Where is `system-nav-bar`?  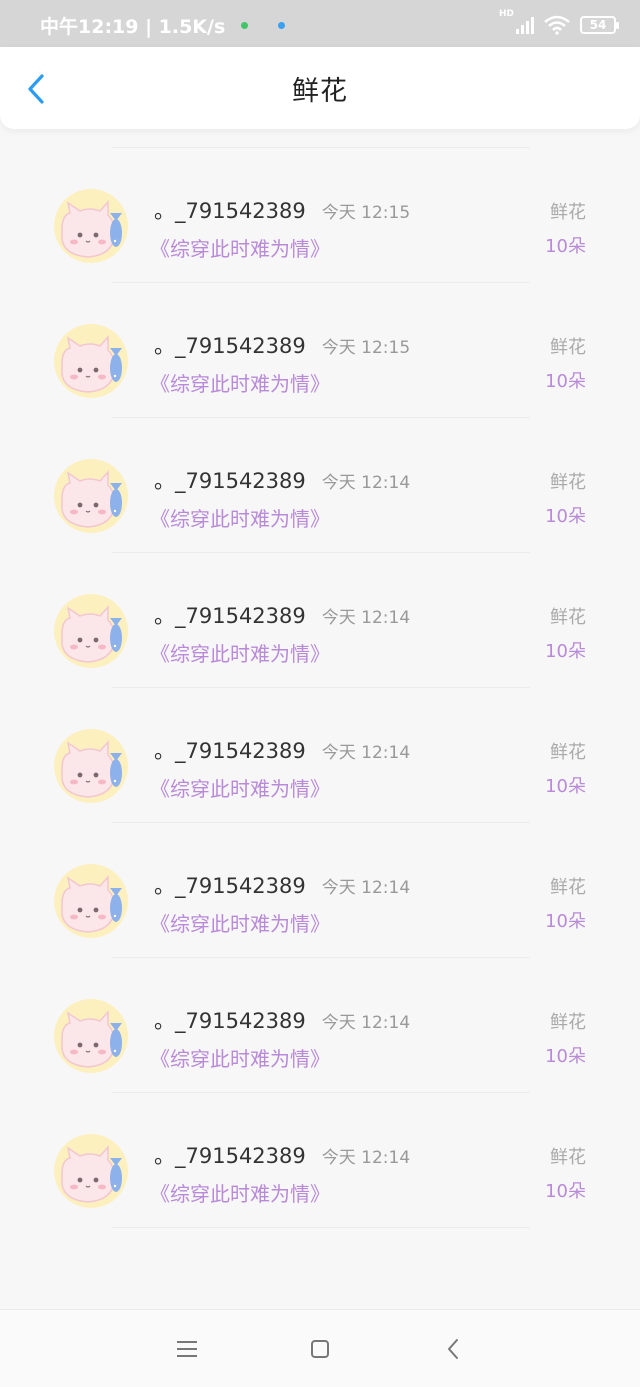
system-nav-bar is located at coordinates (320, 1348).